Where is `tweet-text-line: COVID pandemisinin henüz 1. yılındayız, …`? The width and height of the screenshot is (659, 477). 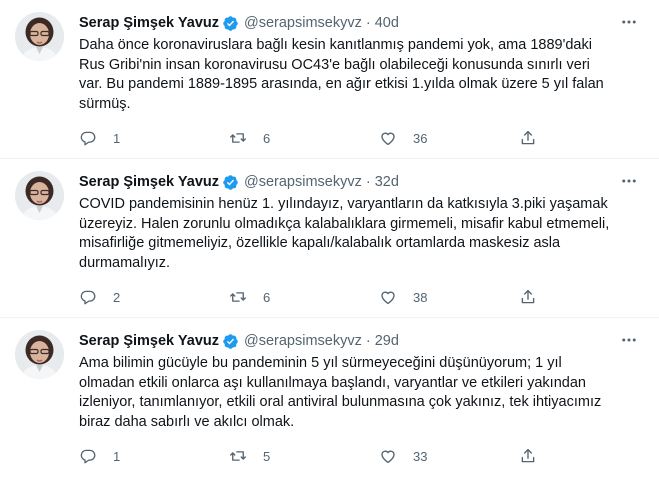 tweet-text-line: COVID pandemisinin henüz 1. yılındayız, … is located at coordinates (343, 204).